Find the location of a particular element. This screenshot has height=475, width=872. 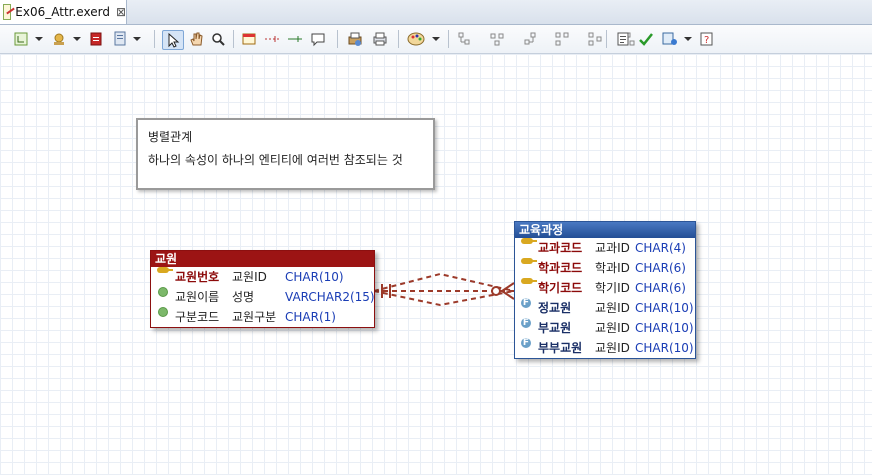

zoom-icon is located at coordinates (218, 39).